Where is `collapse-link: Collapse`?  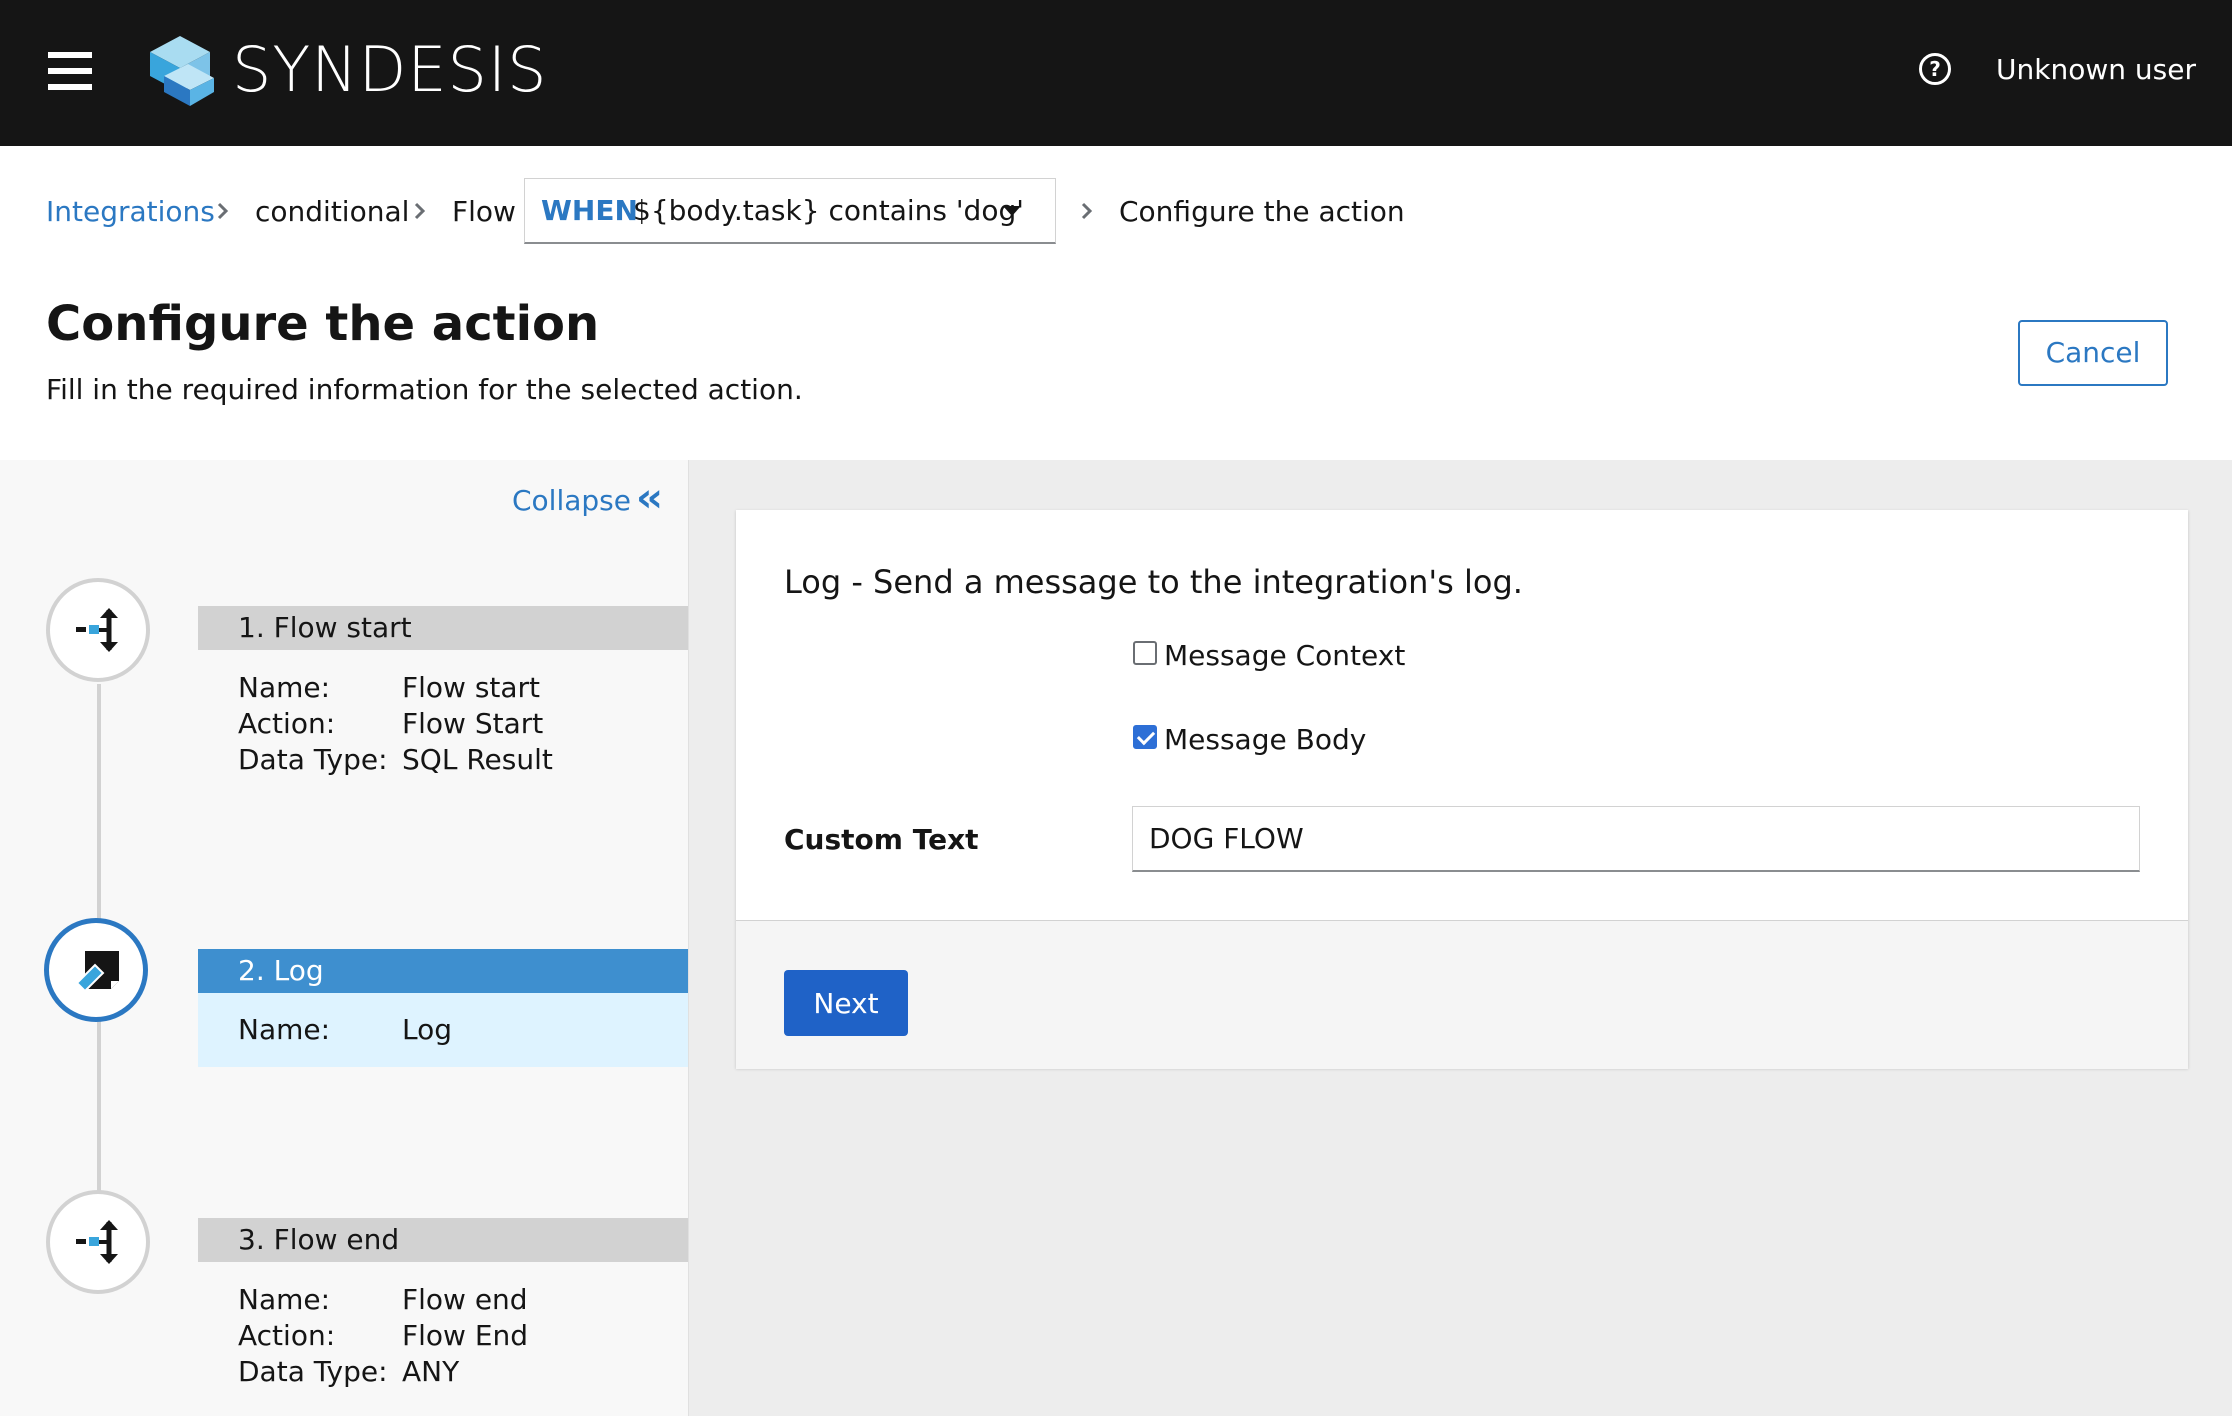 collapse-link: Collapse is located at coordinates (571, 501).